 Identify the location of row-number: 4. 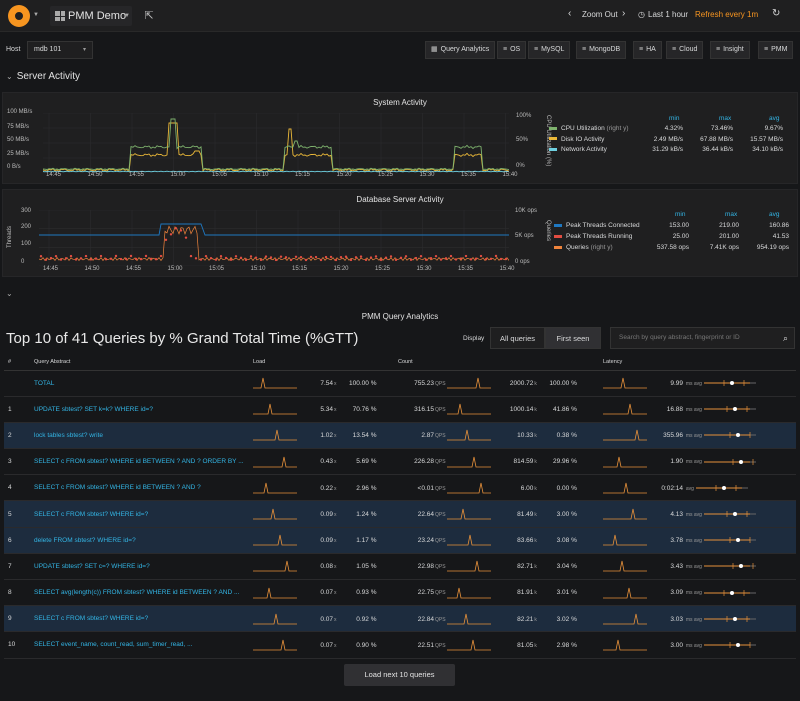
(17, 488).